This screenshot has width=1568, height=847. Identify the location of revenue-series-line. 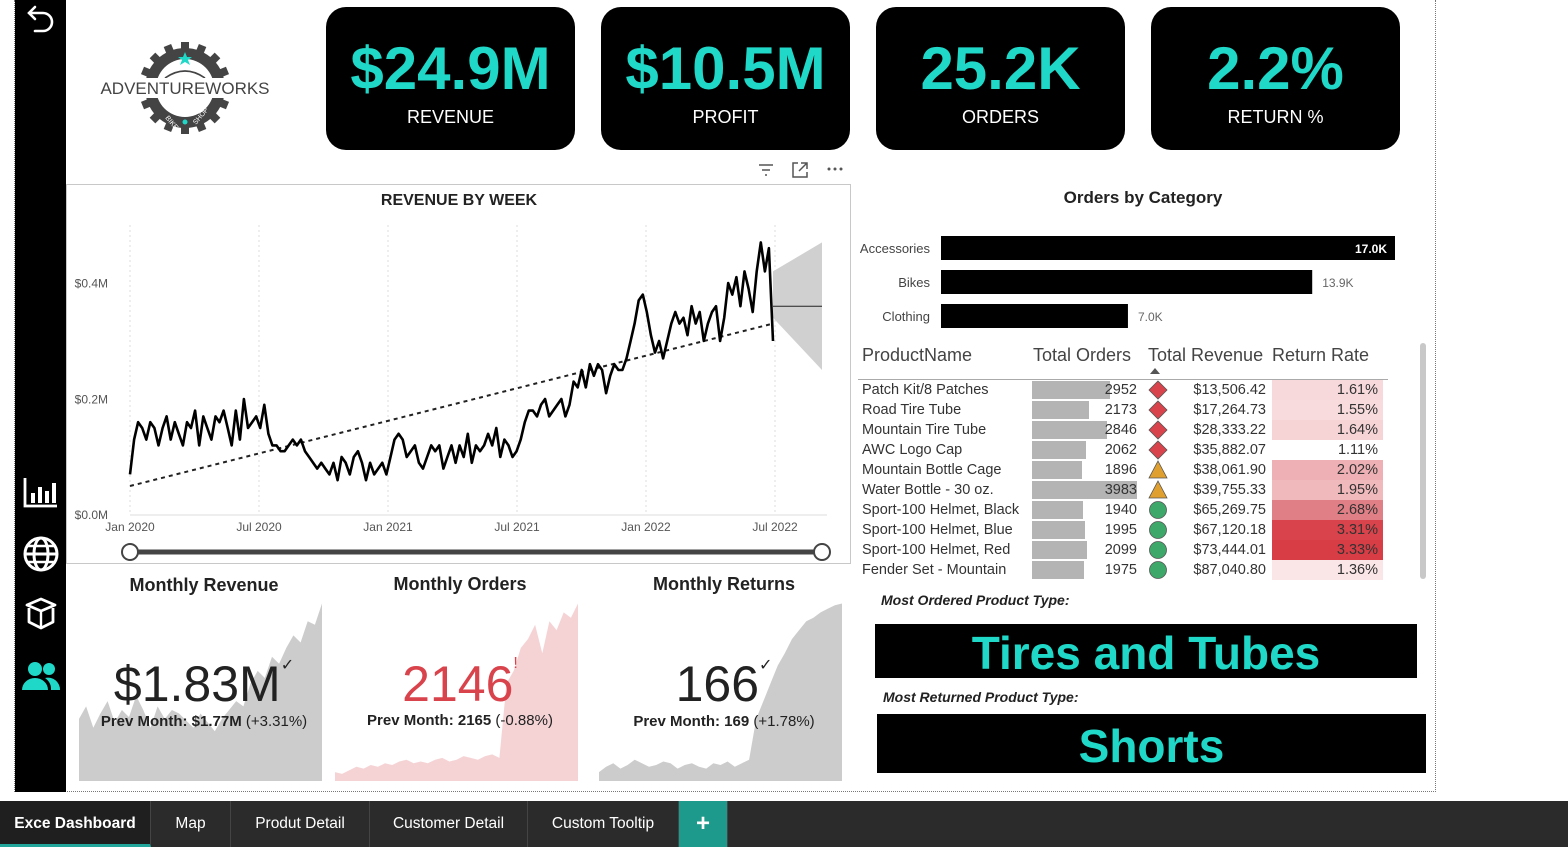
(451, 361).